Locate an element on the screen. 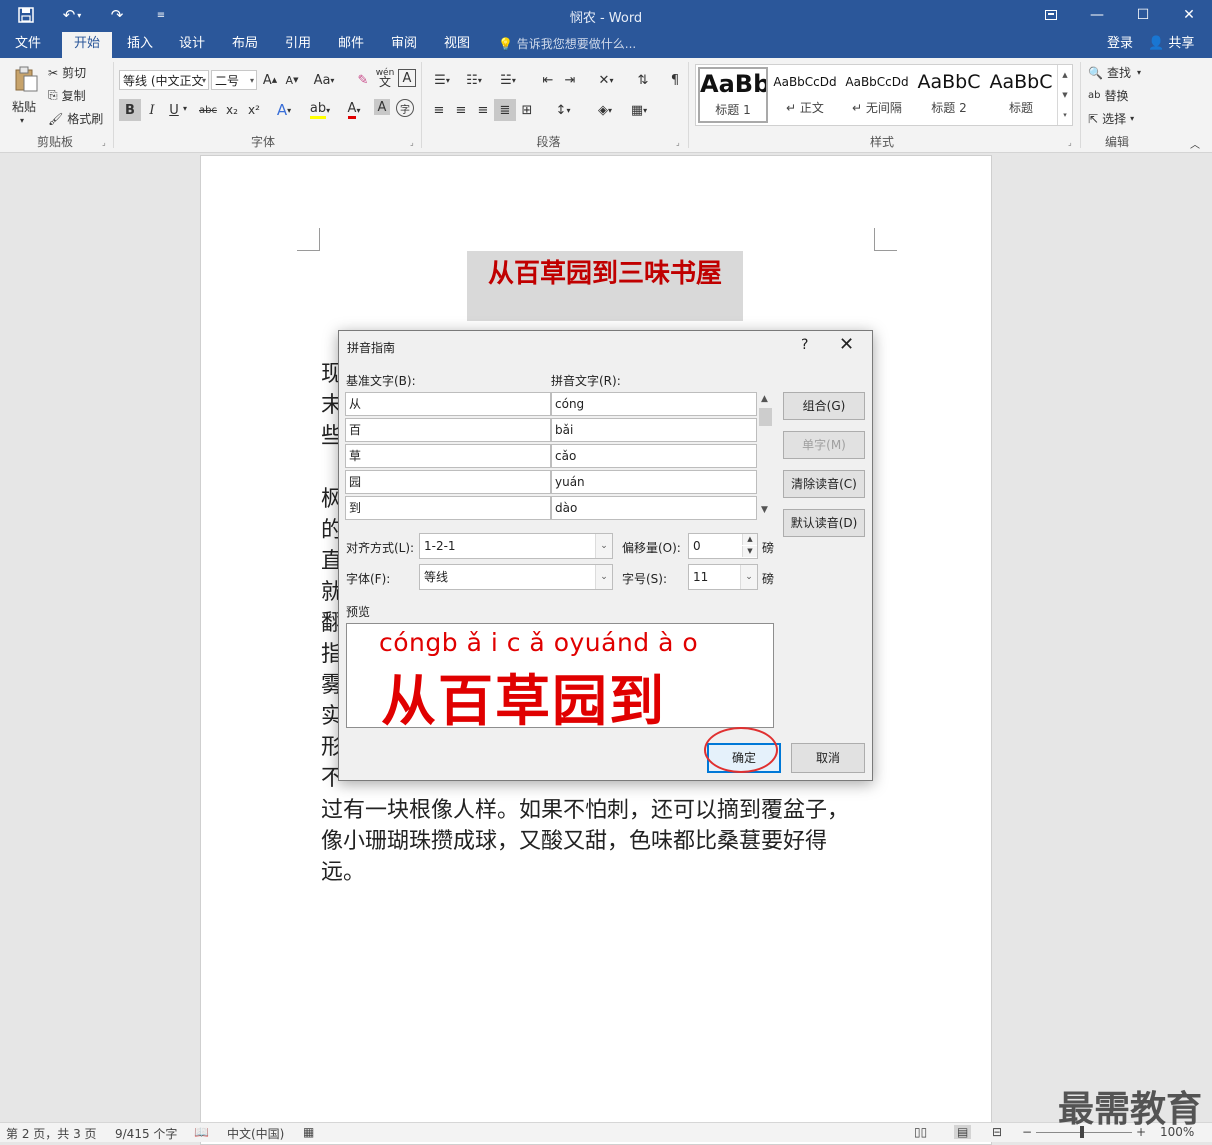  font-select: 等线 ⌄ is located at coordinates (516, 577).